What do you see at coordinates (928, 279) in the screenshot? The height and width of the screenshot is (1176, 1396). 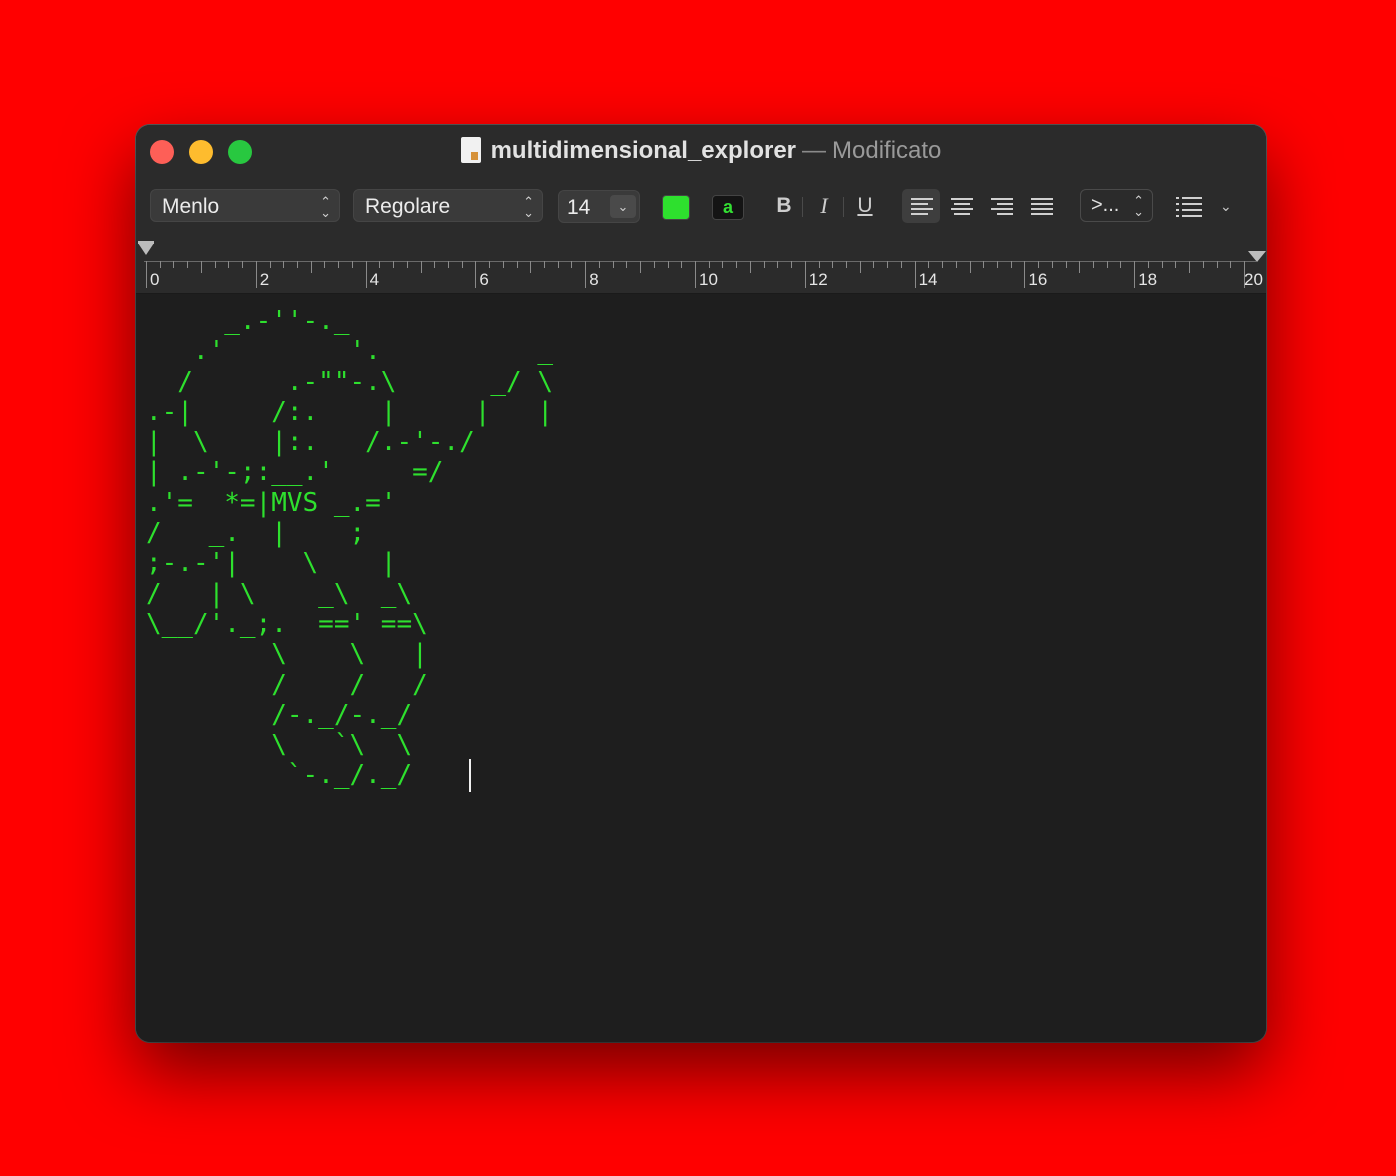 I see `ruler-label: 14` at bounding box center [928, 279].